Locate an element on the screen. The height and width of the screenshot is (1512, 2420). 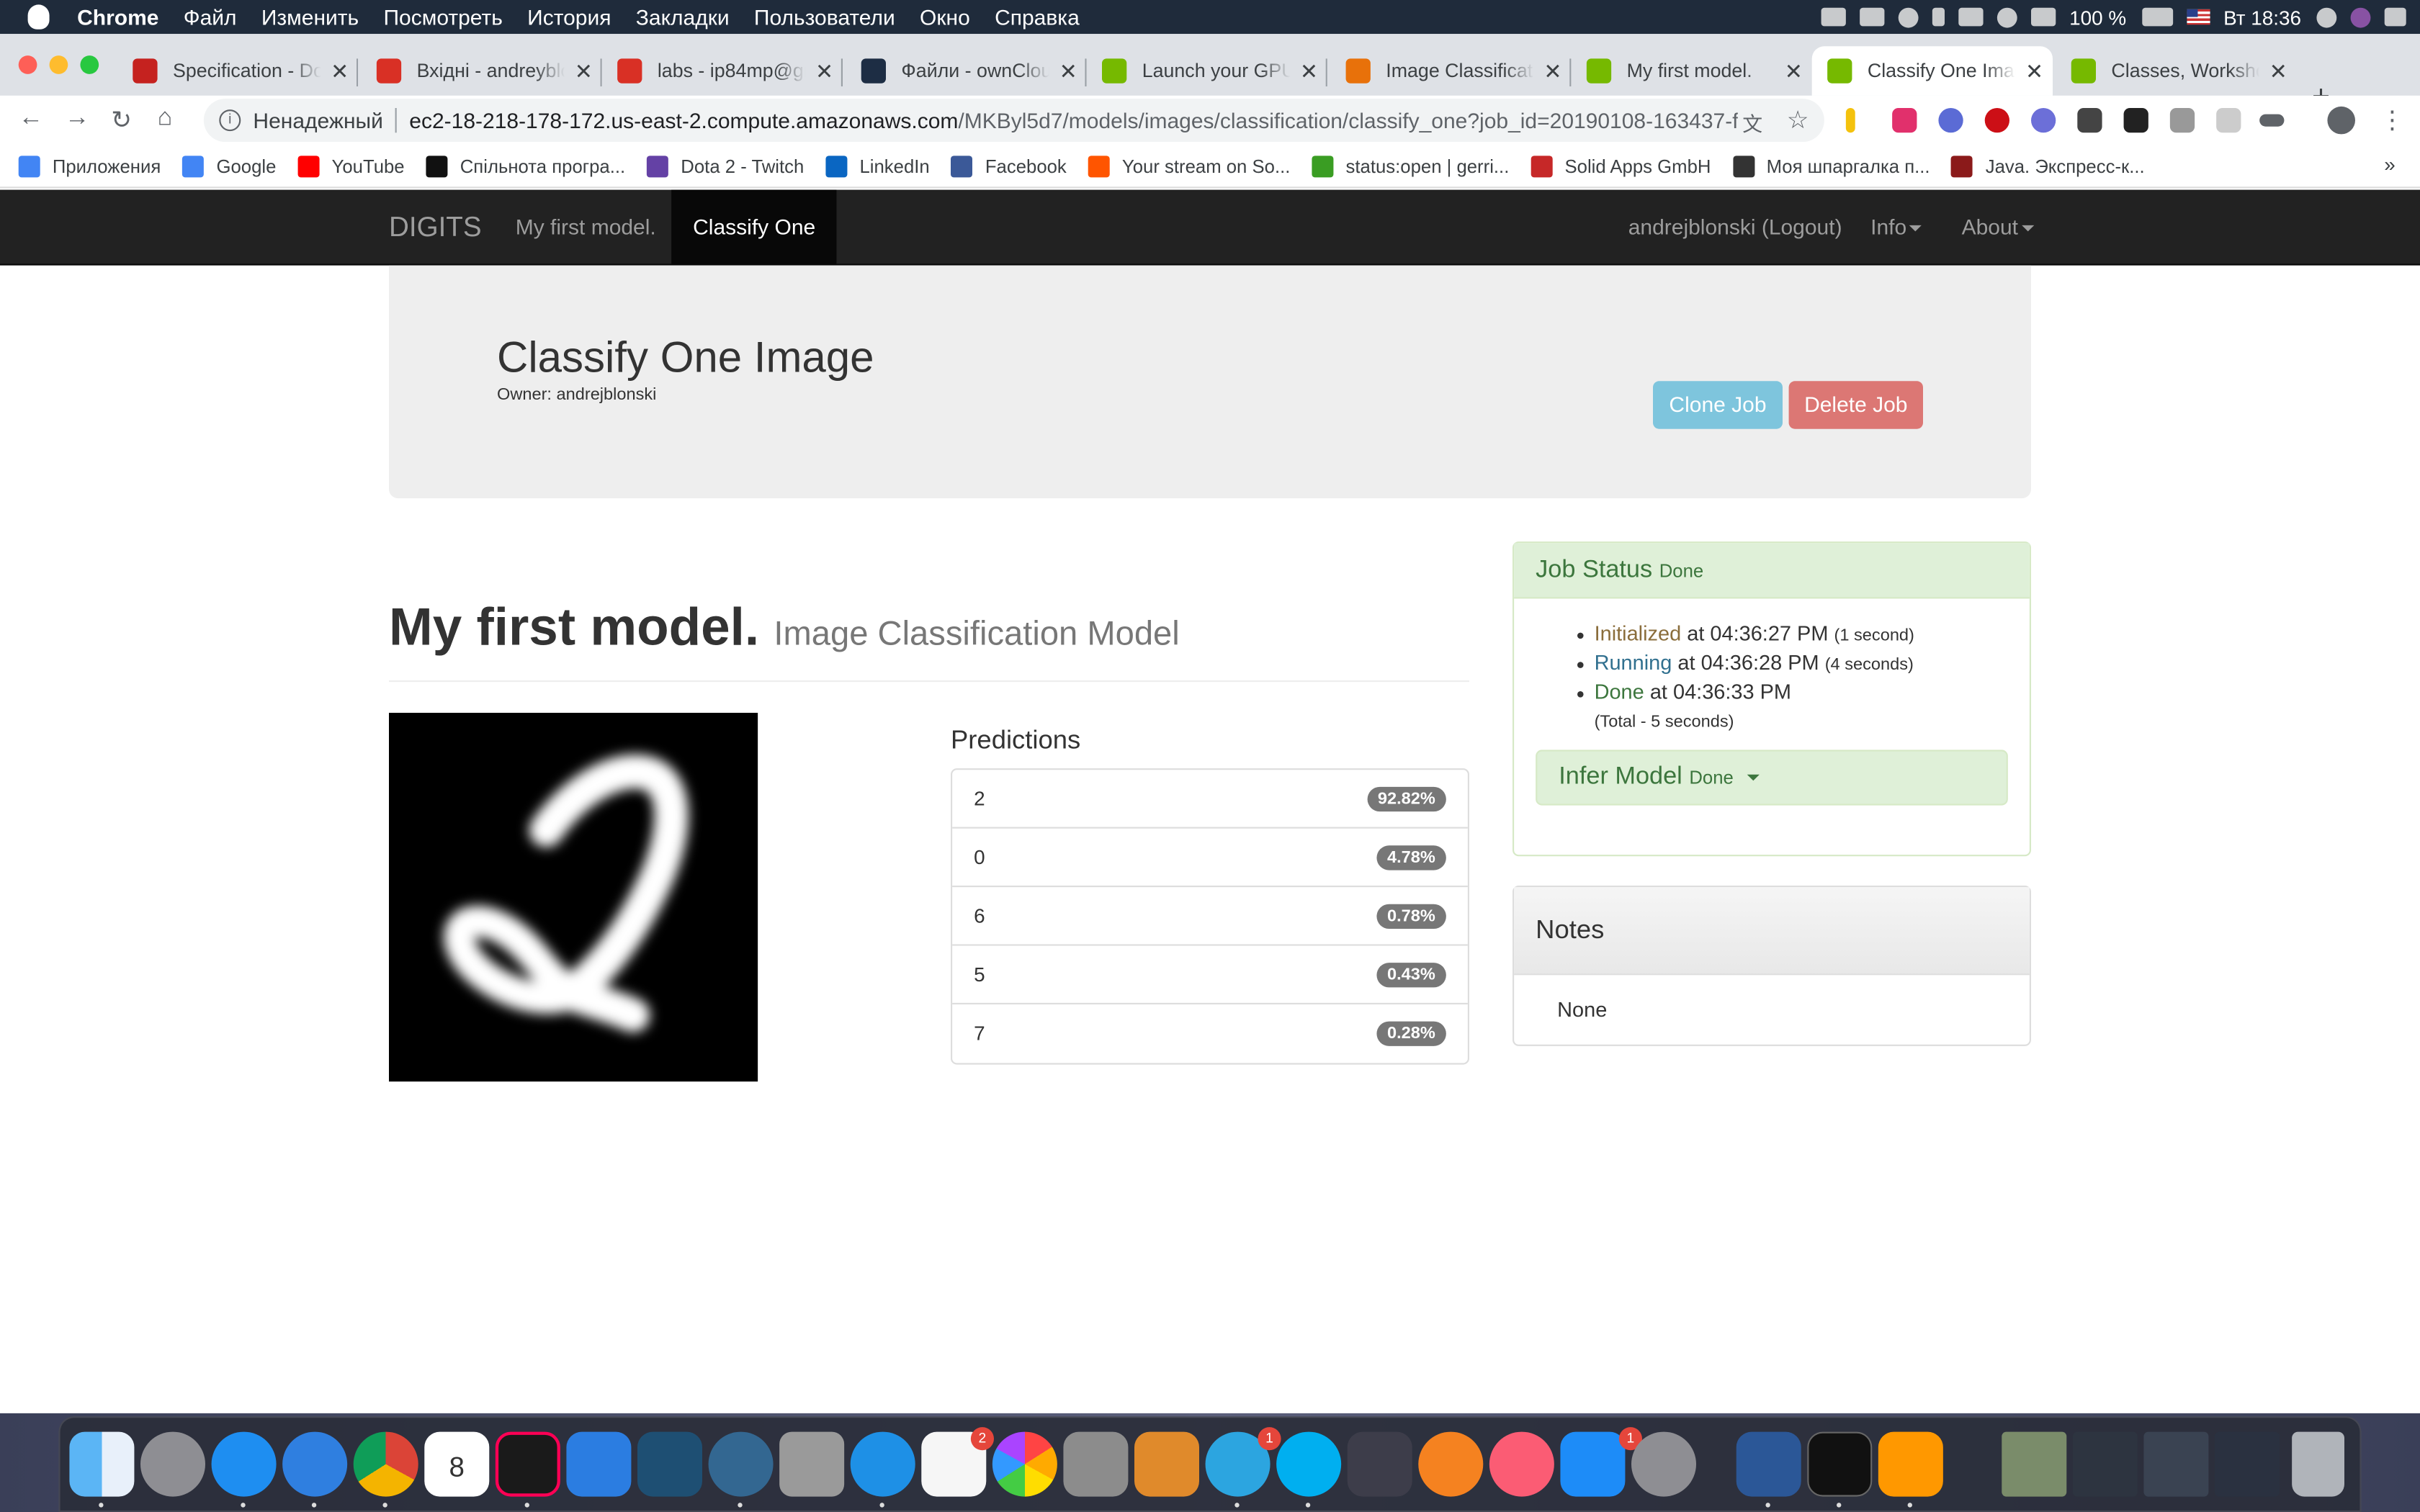
site-info-icon: i is located at coordinates (230, 120).